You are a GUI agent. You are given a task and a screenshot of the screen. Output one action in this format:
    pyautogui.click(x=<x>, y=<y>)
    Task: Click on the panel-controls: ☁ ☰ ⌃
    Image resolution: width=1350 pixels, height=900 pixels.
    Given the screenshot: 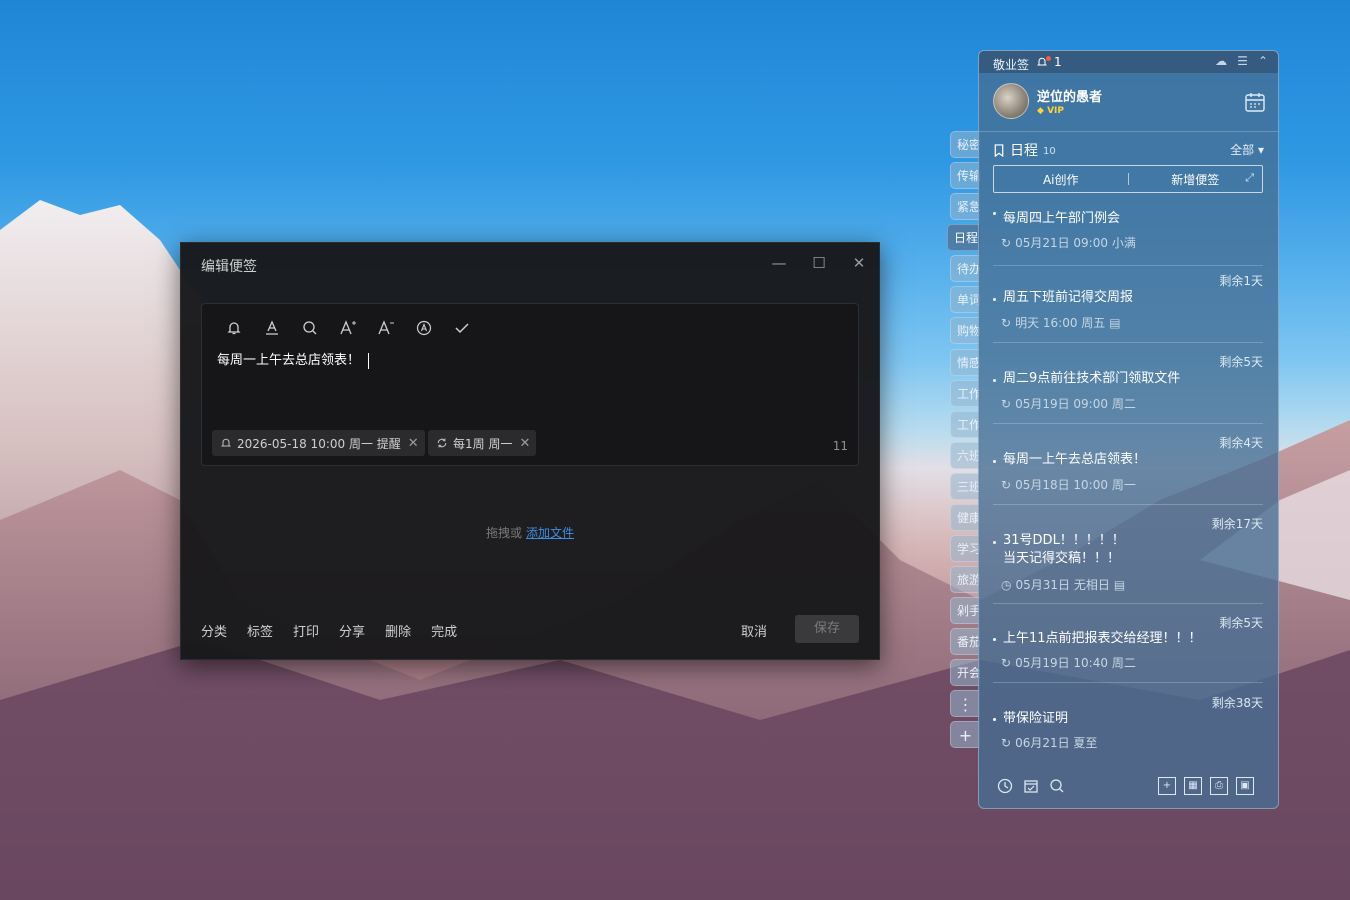 What is the action you would take?
    pyautogui.click(x=1241, y=61)
    